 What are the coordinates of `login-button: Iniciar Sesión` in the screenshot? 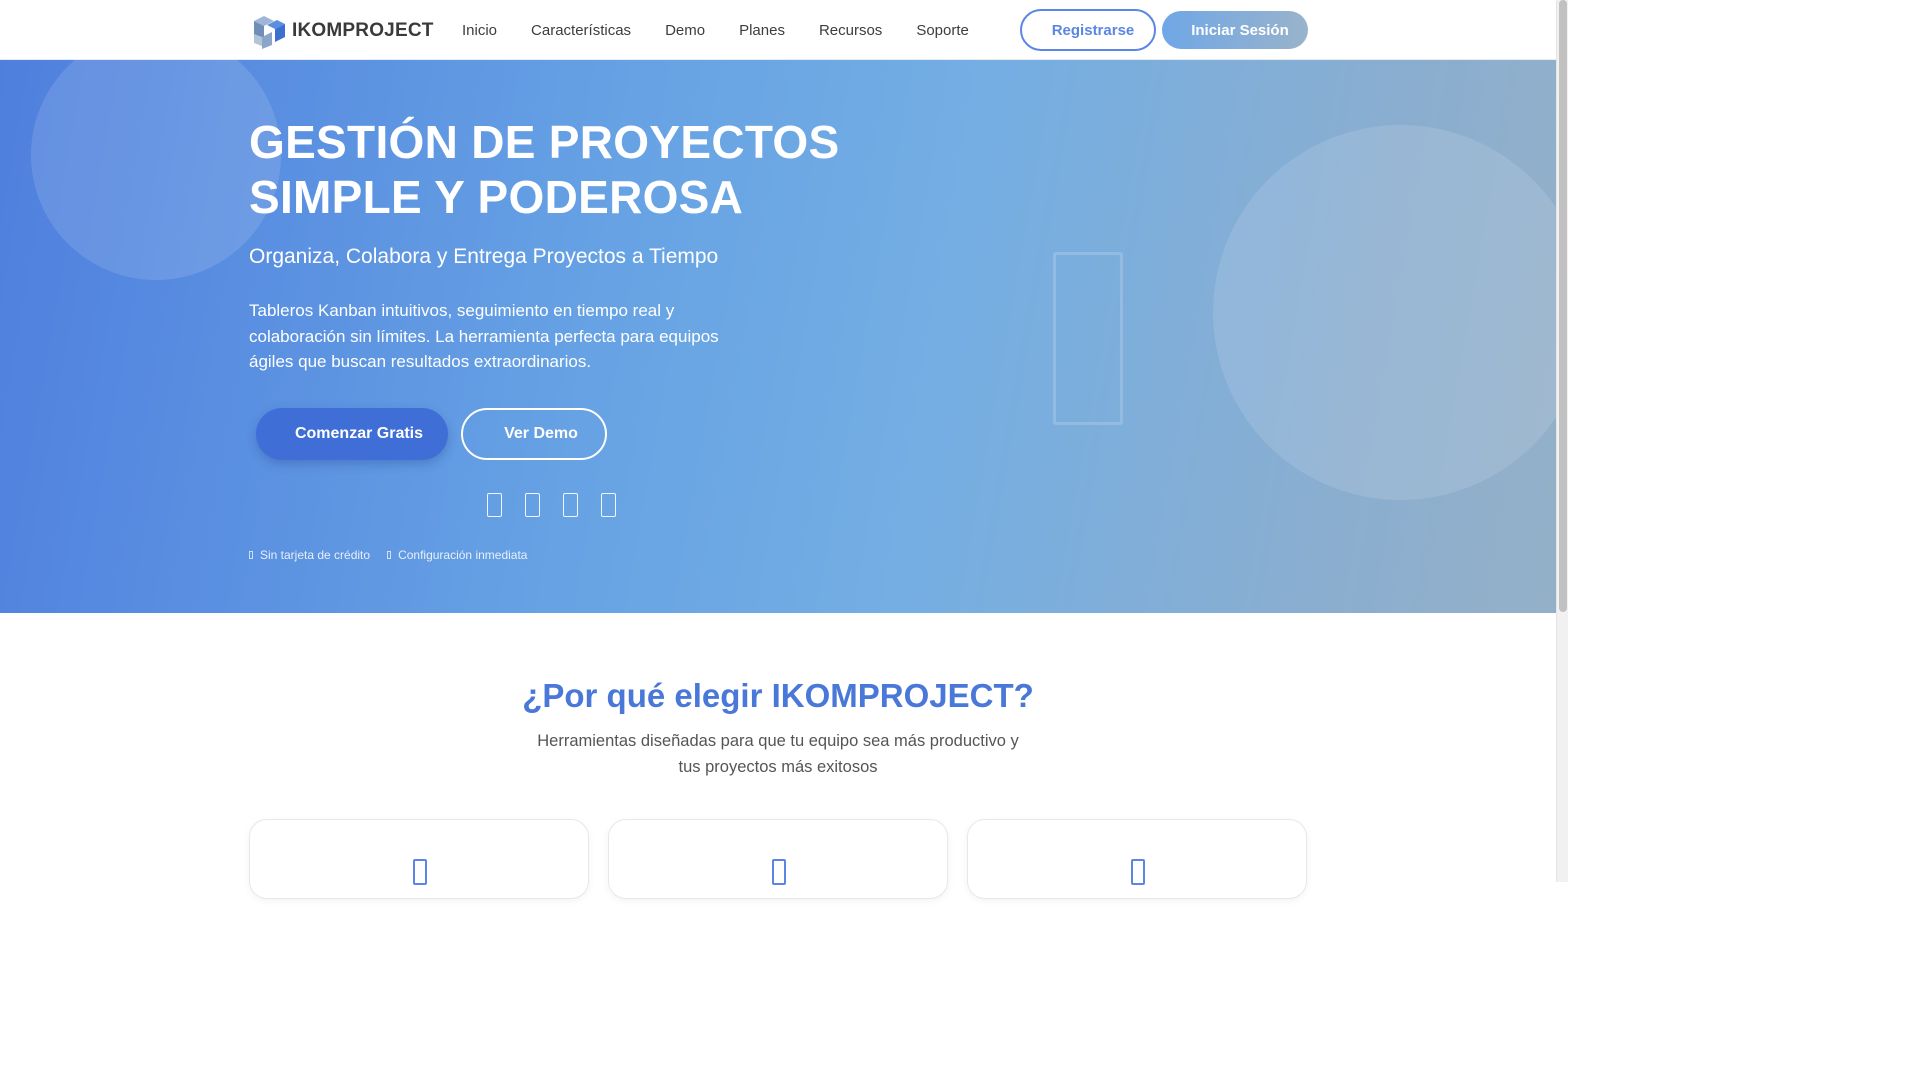 It's located at (1235, 30).